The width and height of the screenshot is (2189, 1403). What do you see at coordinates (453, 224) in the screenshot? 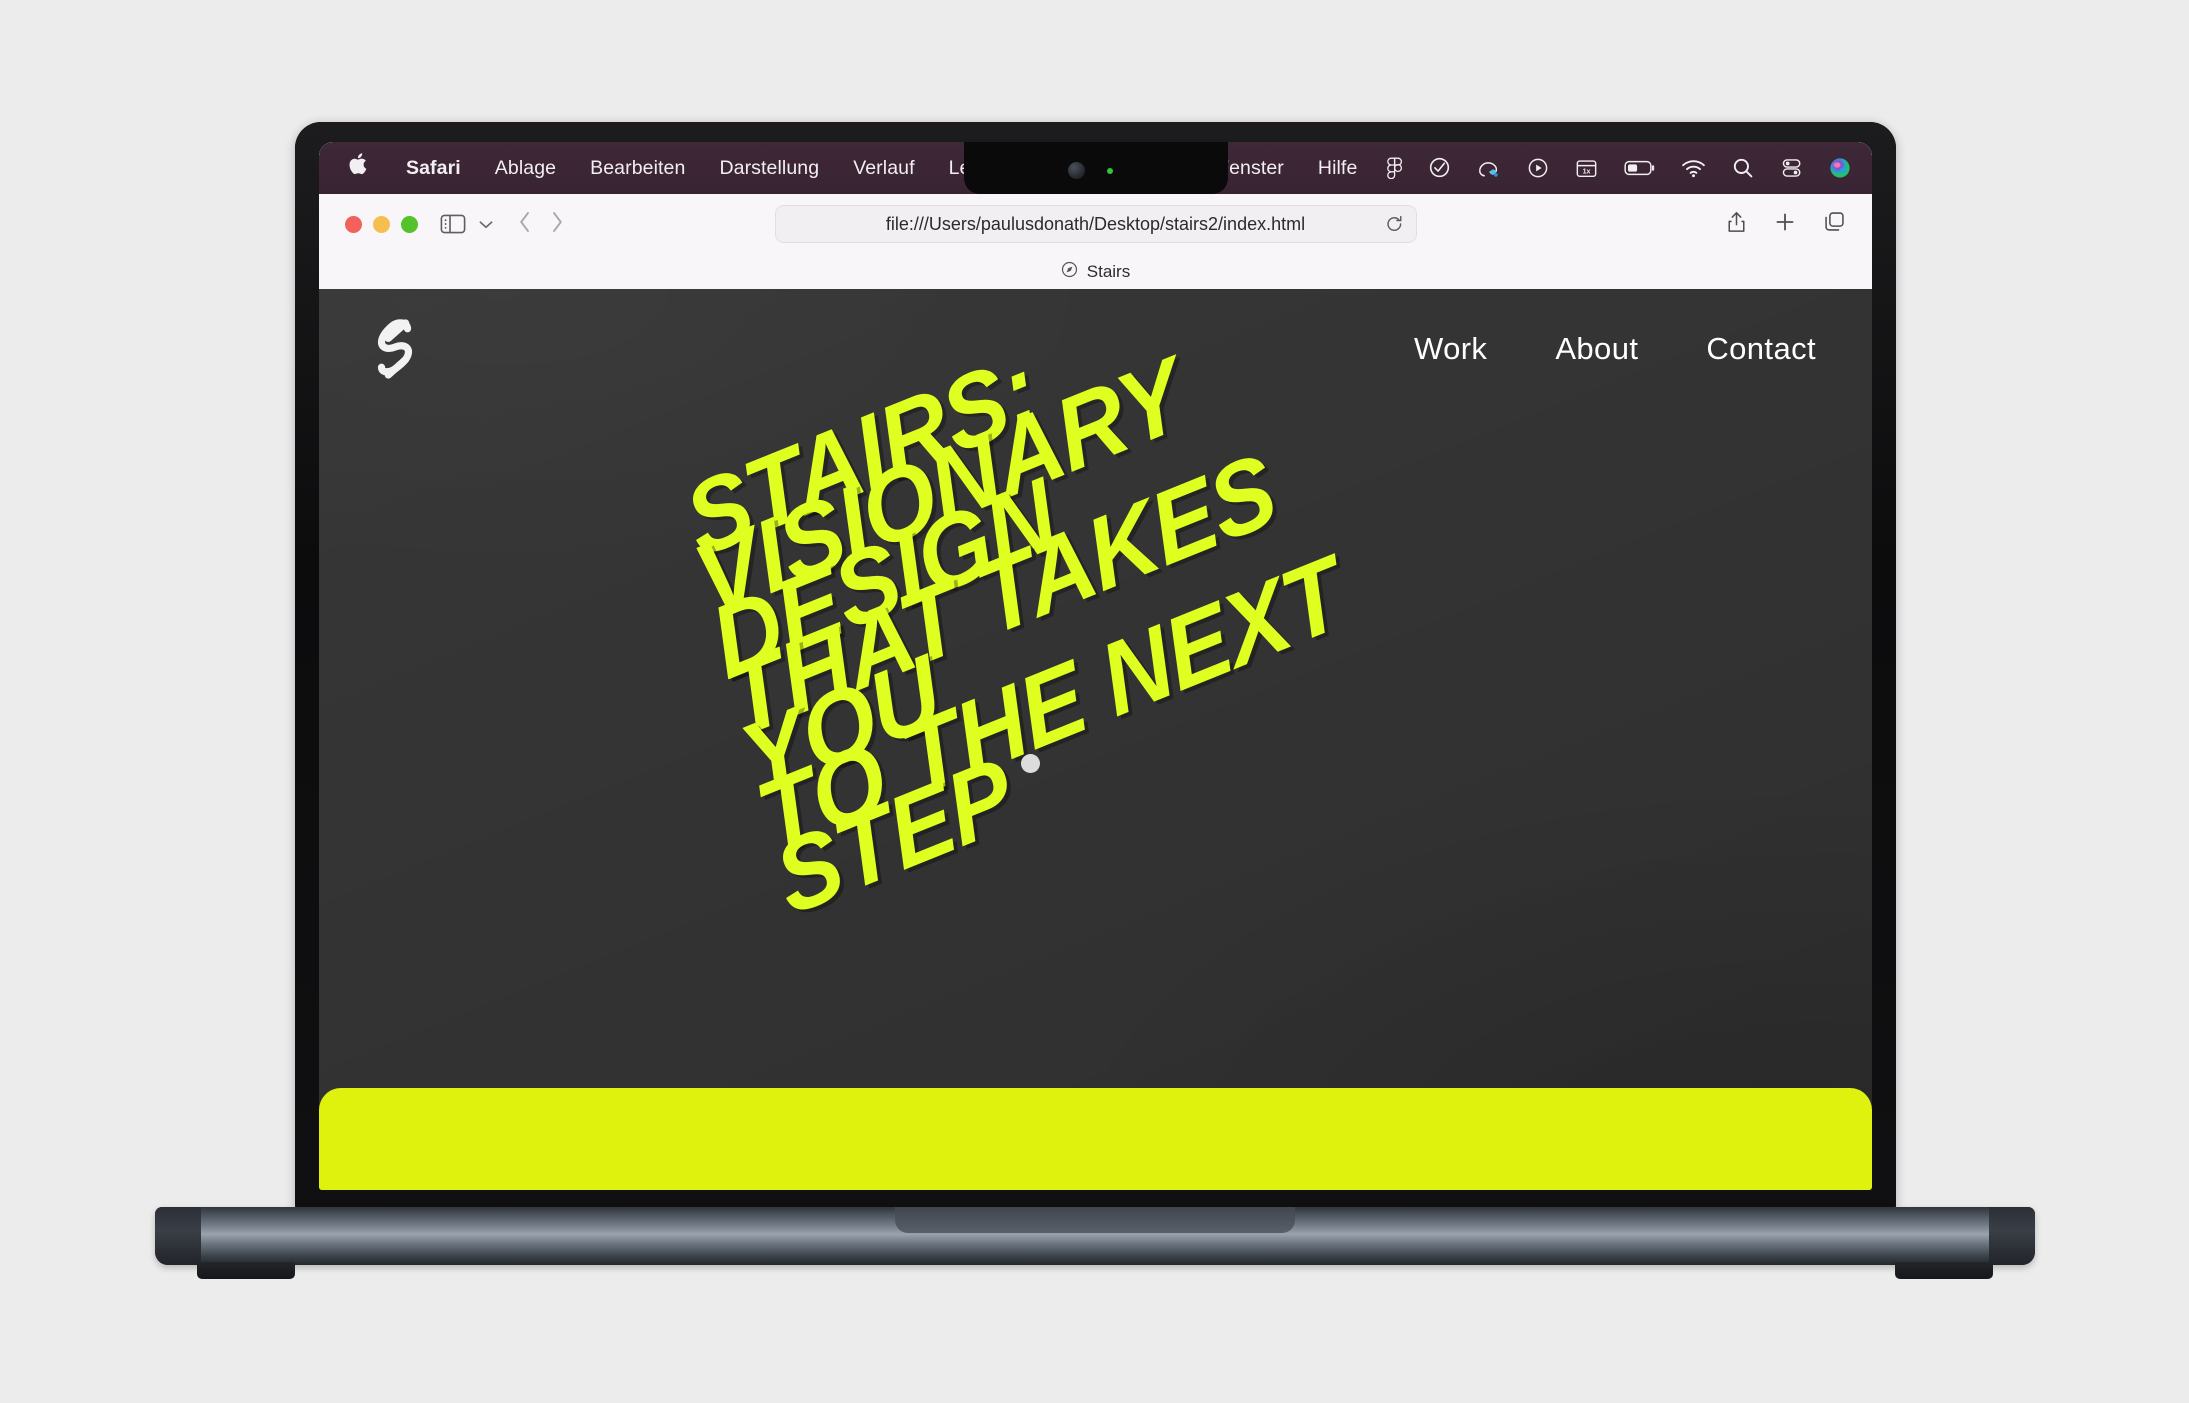
I see `sidebar-toggle-icon` at bounding box center [453, 224].